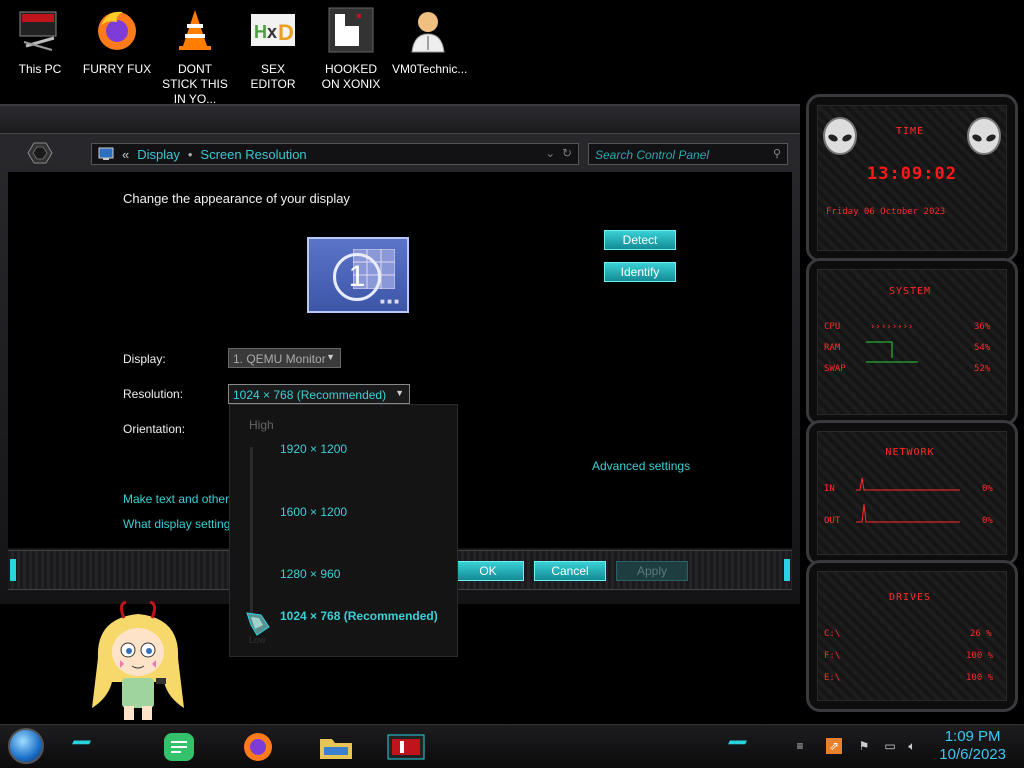  Describe the element at coordinates (253, 154) in the screenshot. I see `breadcrumb-screen-resolution: Screen Resolution` at that location.